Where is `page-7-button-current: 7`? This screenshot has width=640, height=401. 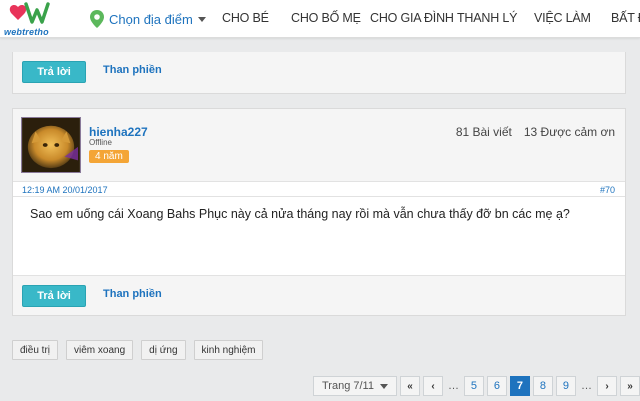
page-7-button-current: 7 is located at coordinates (519, 386).